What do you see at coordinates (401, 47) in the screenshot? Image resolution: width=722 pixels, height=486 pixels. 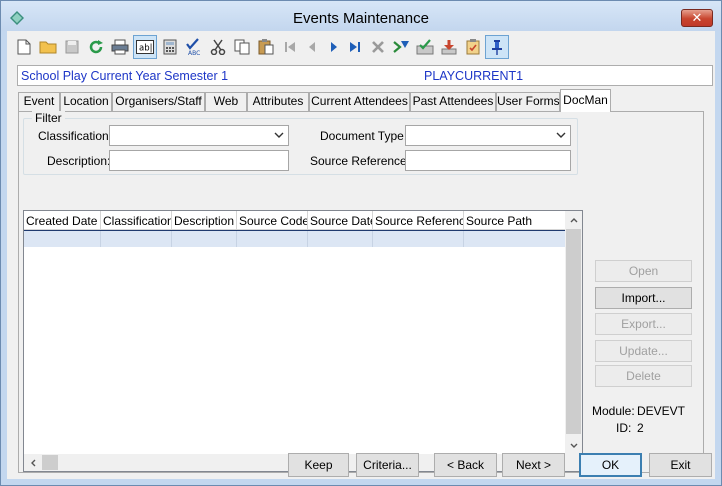 I see `filter-icon` at bounding box center [401, 47].